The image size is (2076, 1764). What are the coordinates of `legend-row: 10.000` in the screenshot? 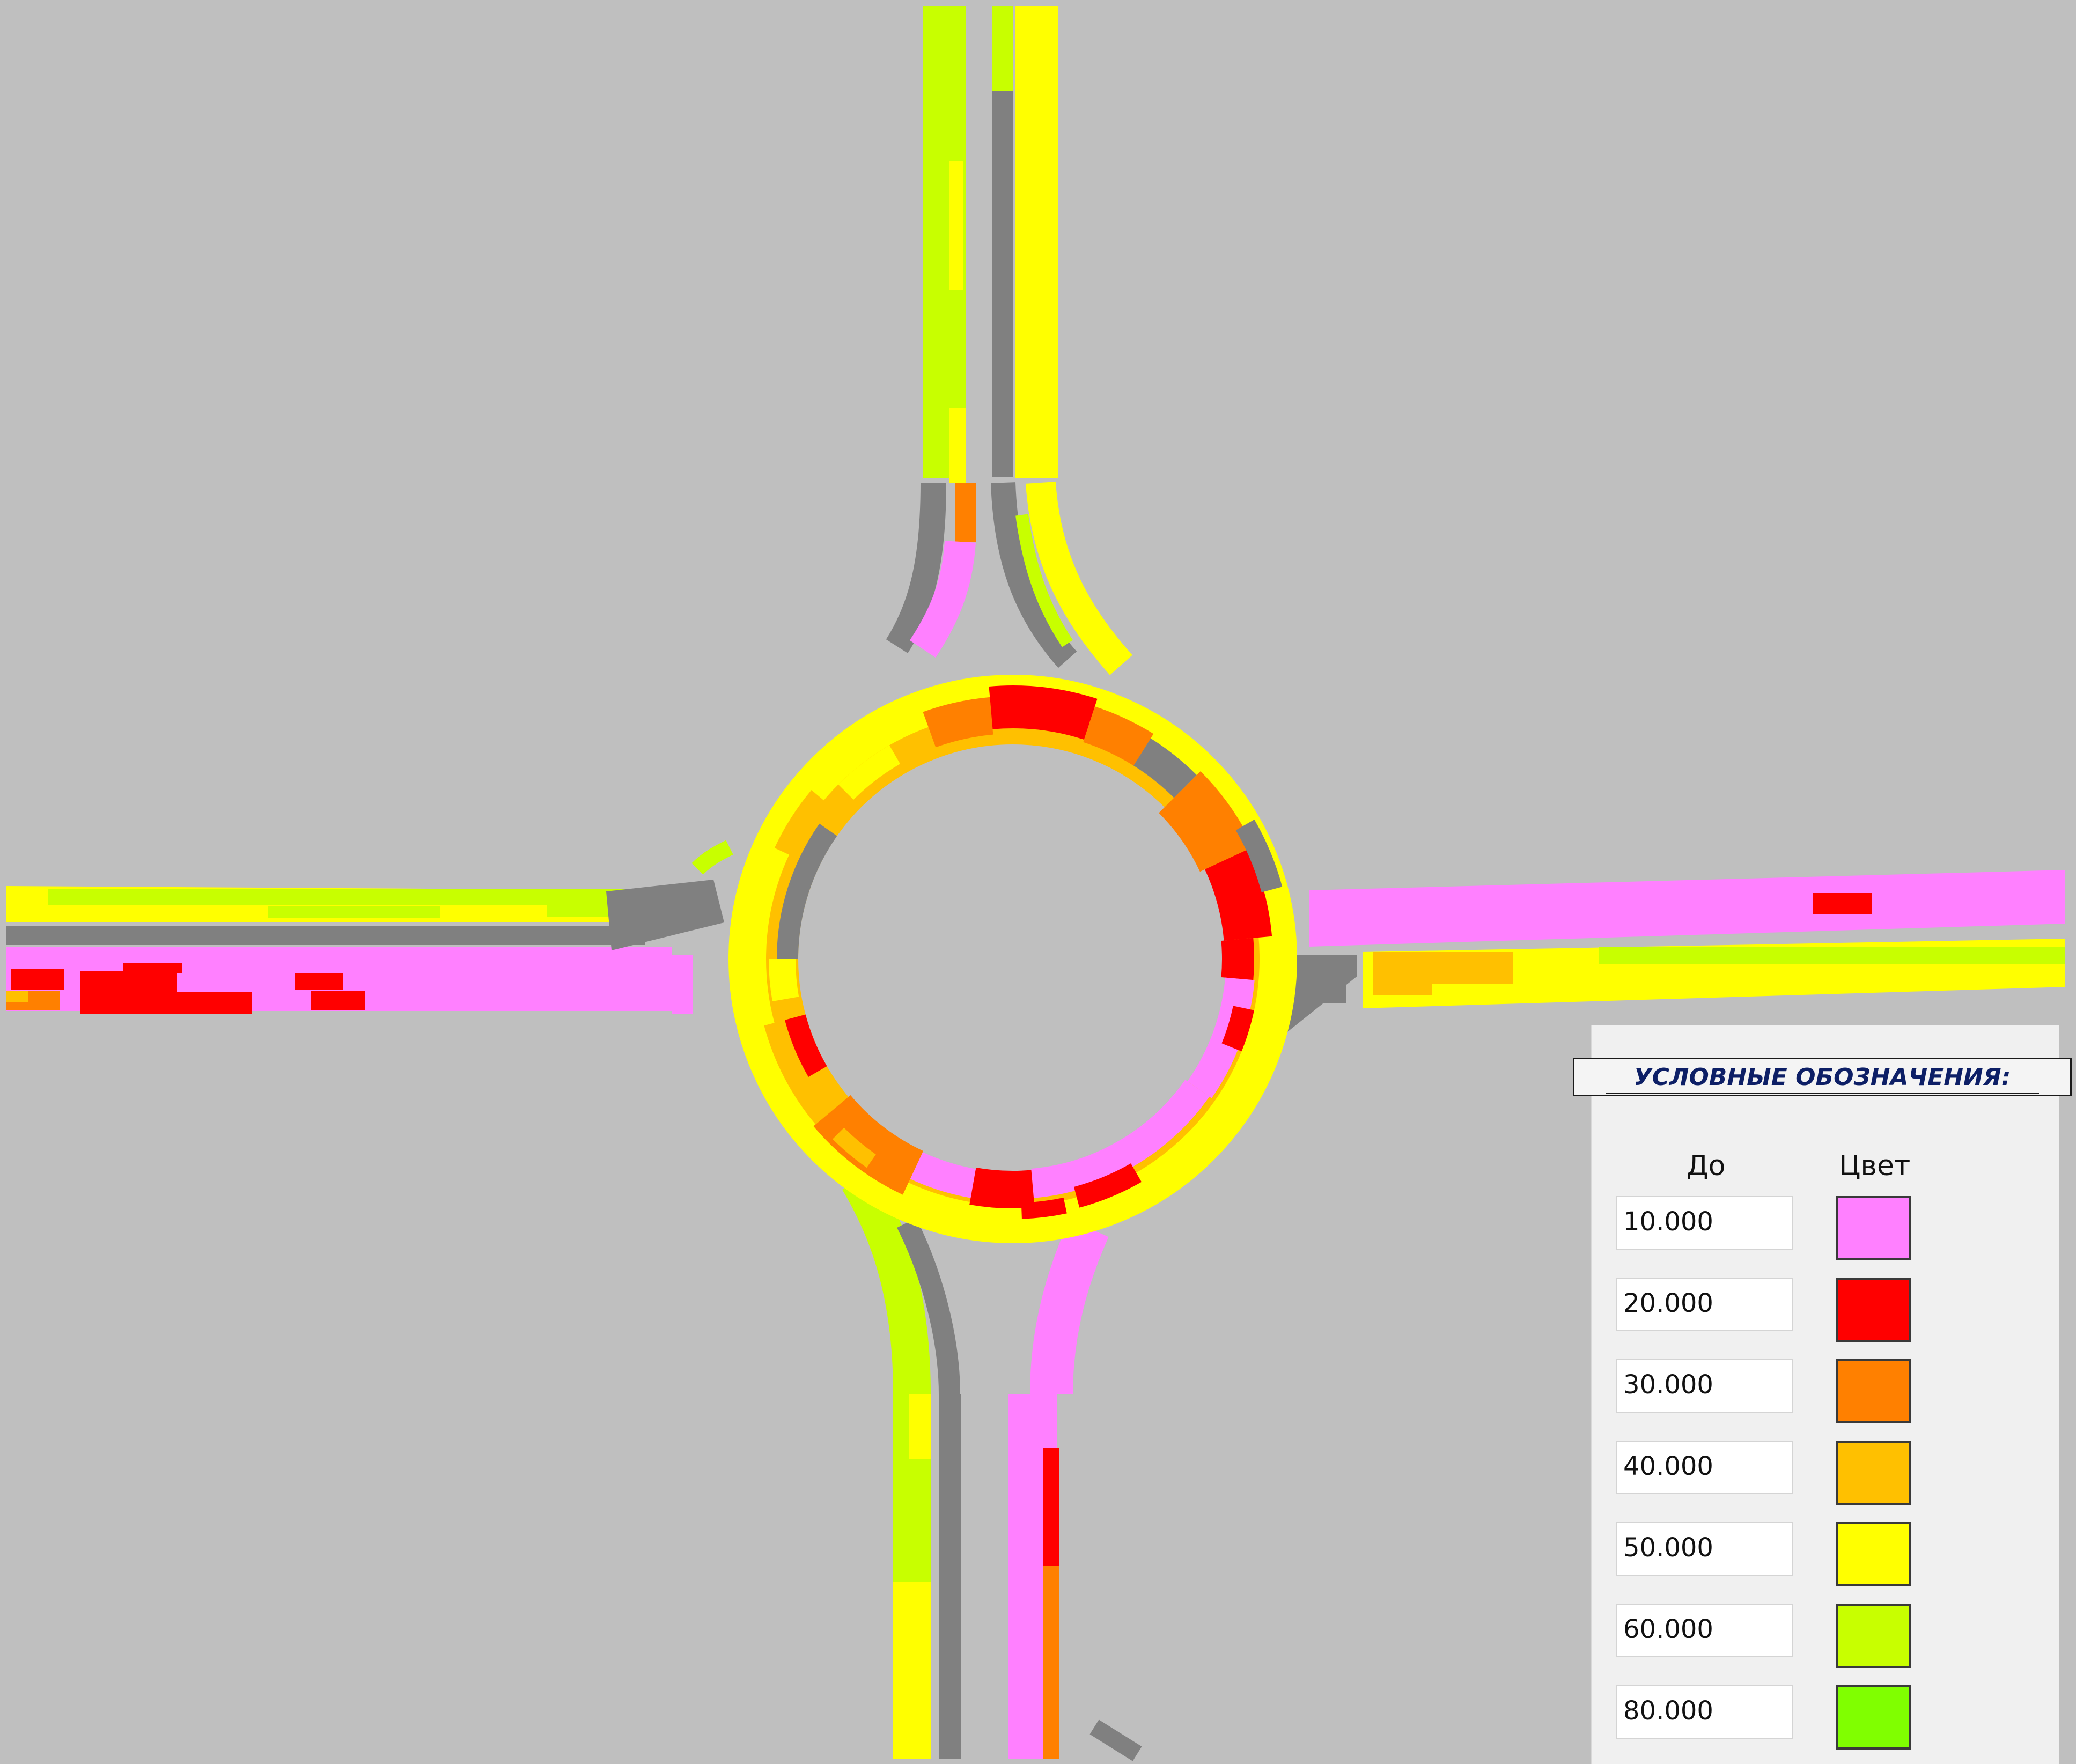 It's located at (1782, 1228).